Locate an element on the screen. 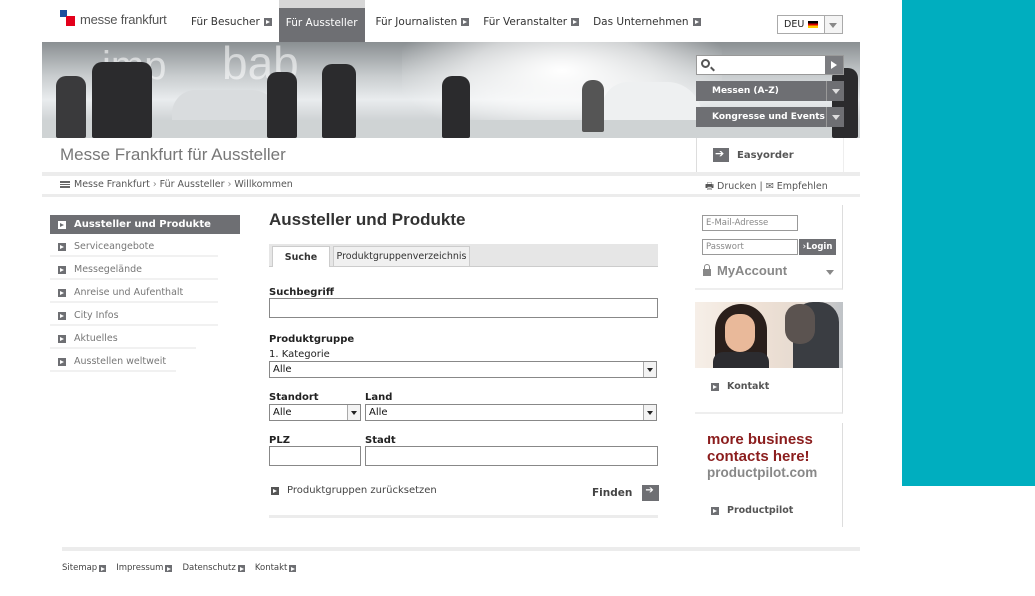 This screenshot has height=596, width=1035. fairs-dropdown-label: Messen (A-Z) is located at coordinates (745, 91).